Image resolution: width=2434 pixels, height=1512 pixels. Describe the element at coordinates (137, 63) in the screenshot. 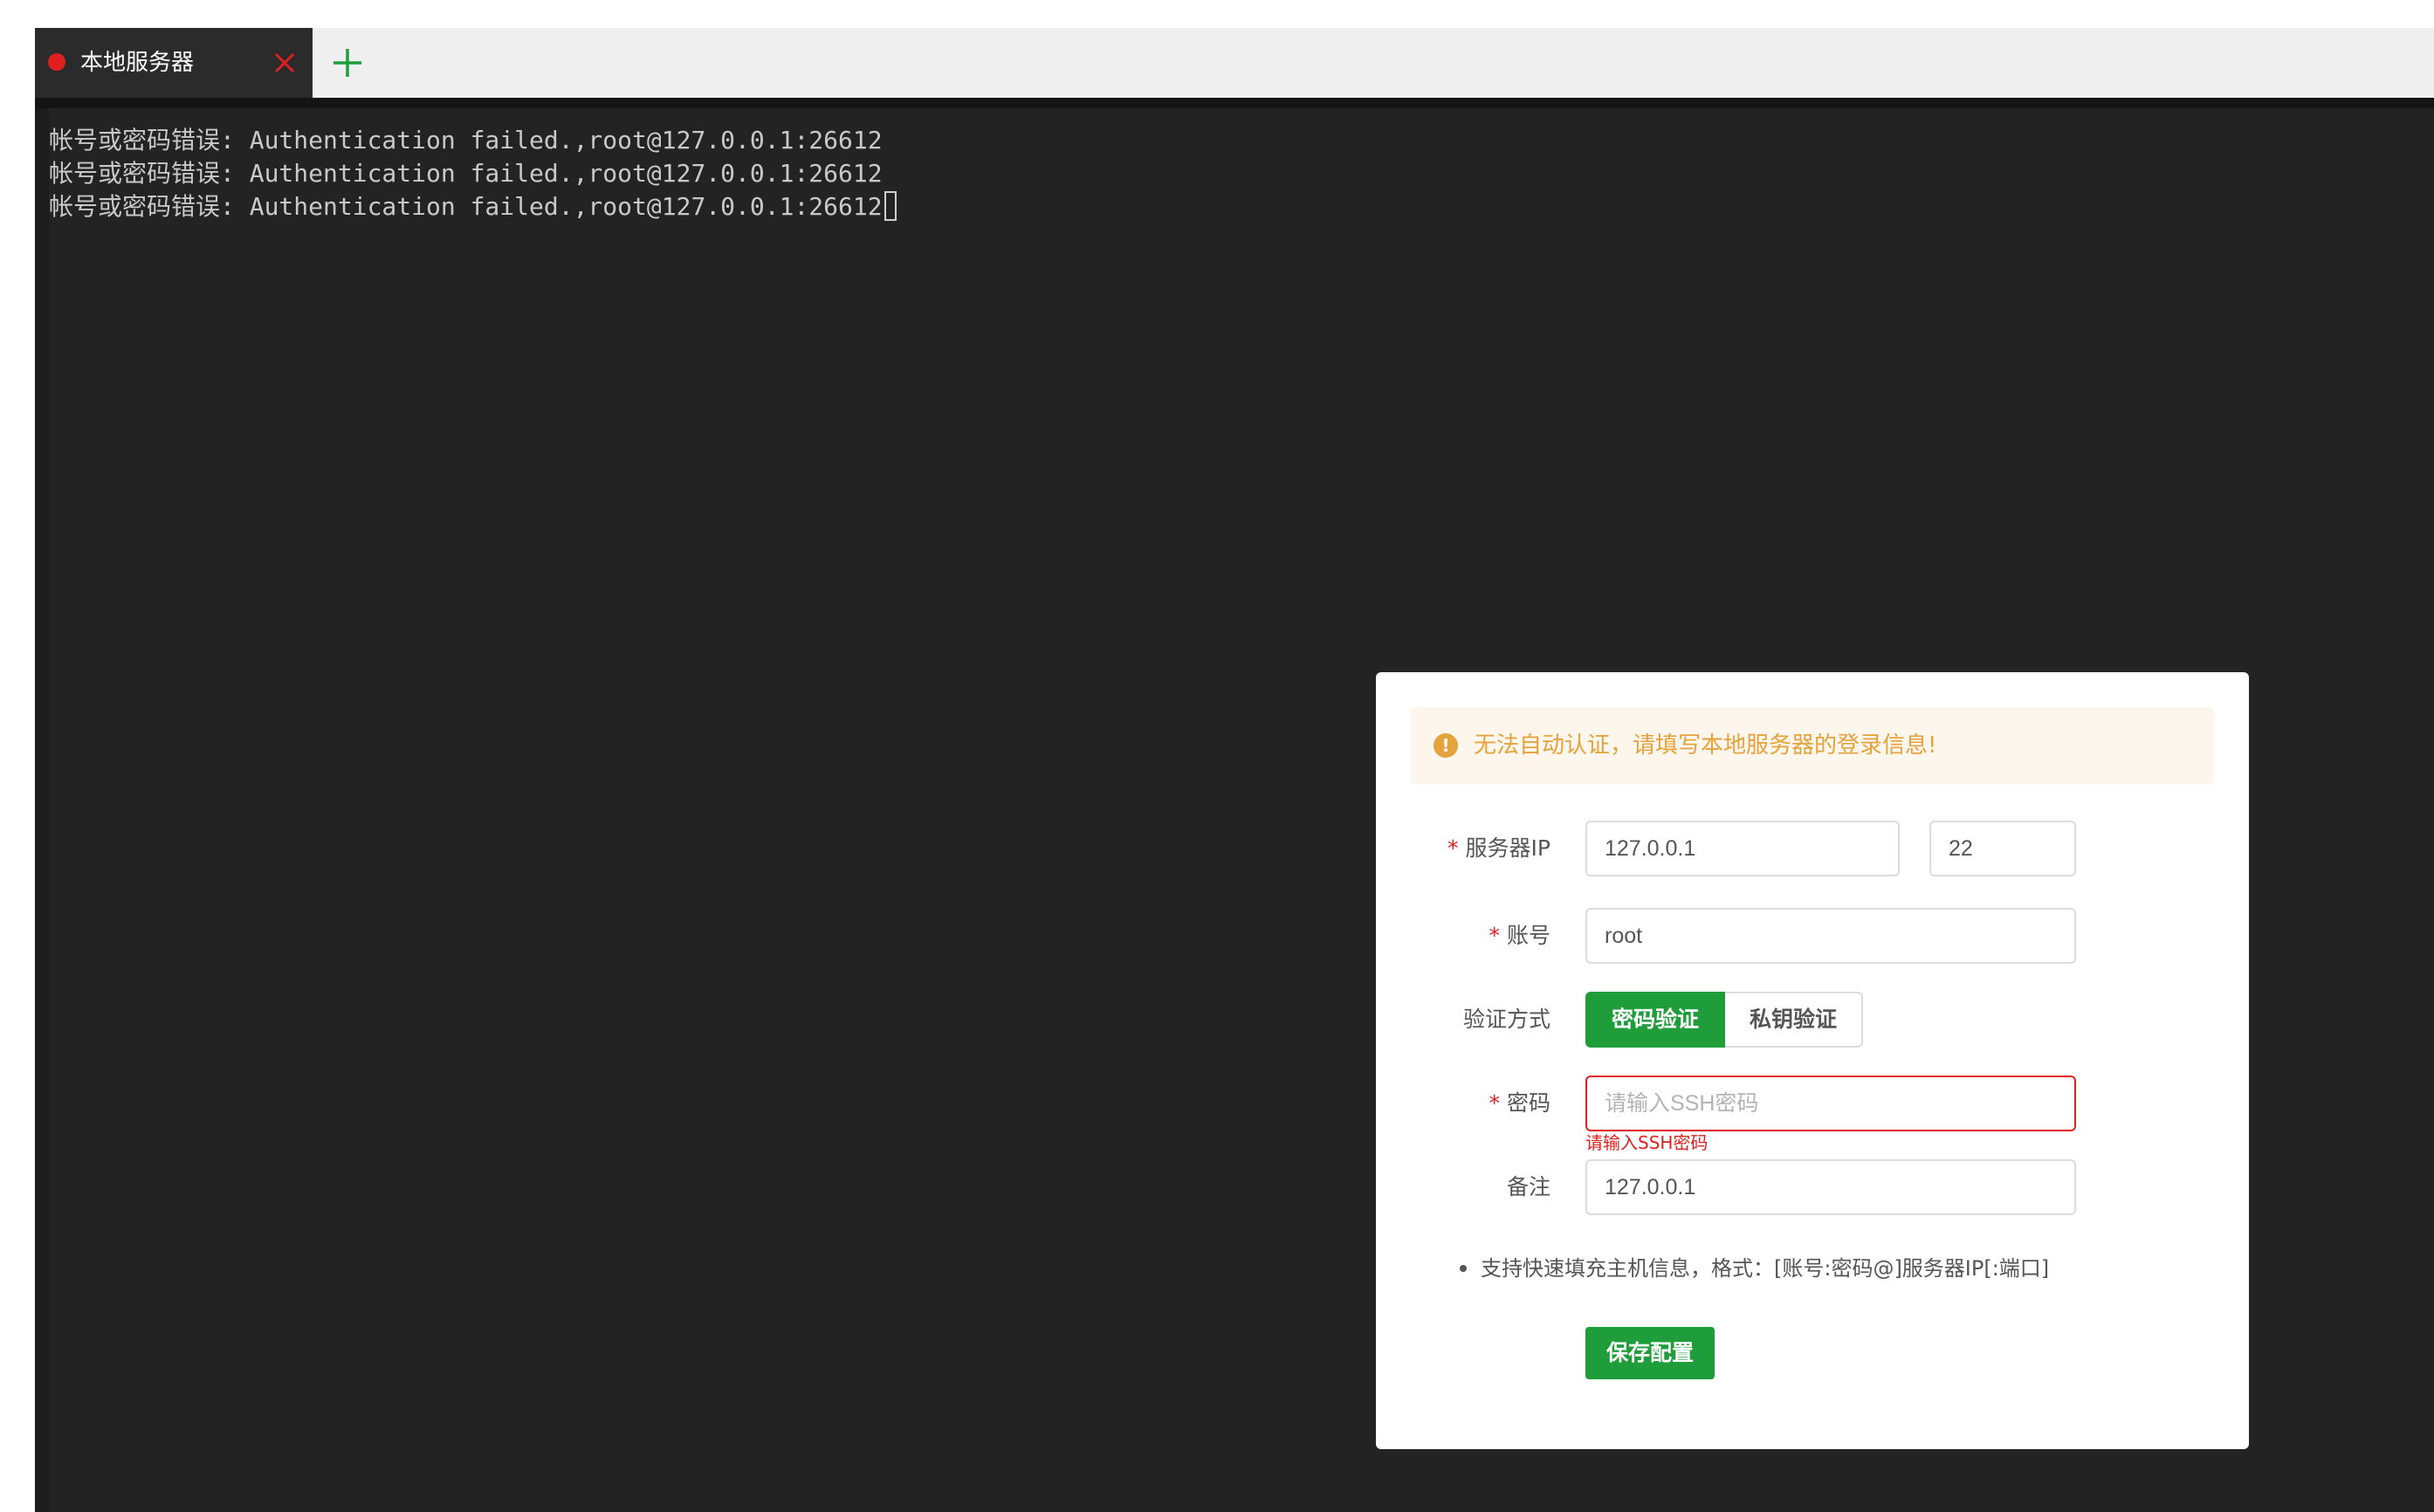

I see `tab-label: 本地服务器` at that location.